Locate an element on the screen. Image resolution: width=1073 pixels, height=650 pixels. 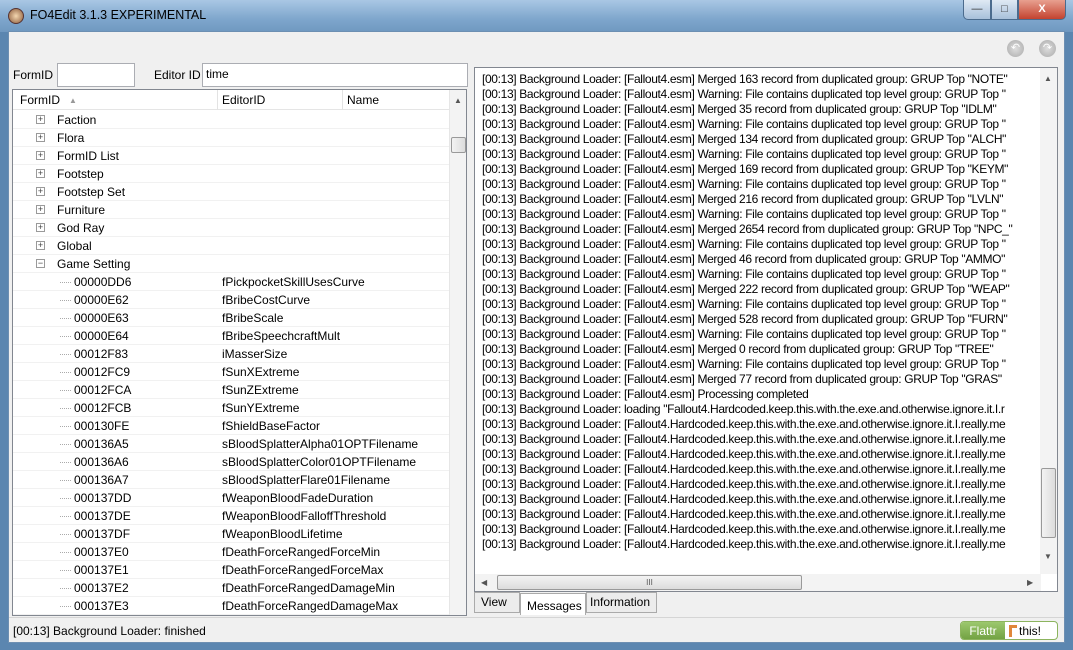
tree-record-row: 000136A6 sBloodSplatterColor01OPTFilename is located at coordinates (232, 462).